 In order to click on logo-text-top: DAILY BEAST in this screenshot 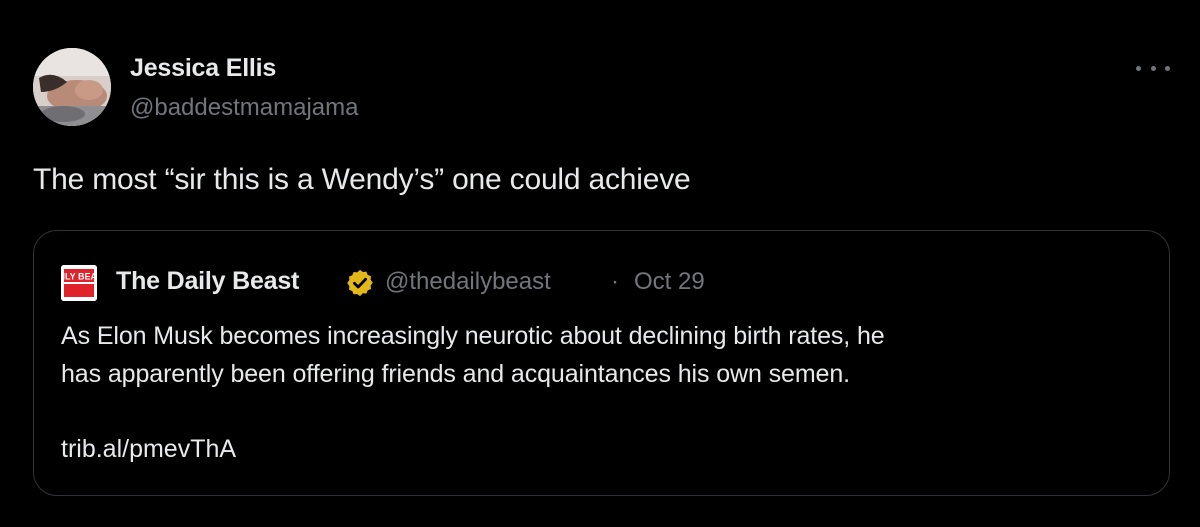, I will do `click(79, 277)`.